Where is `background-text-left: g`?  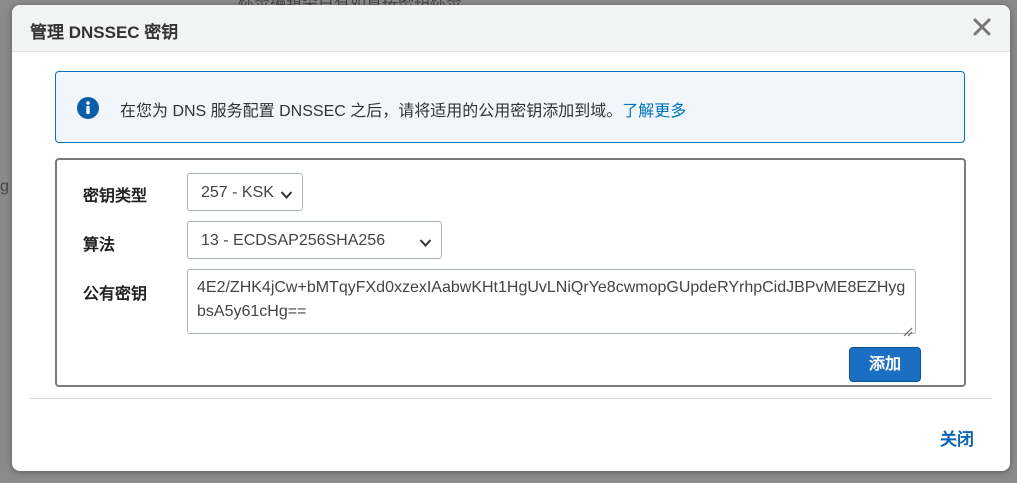 background-text-left: g is located at coordinates (4, 186).